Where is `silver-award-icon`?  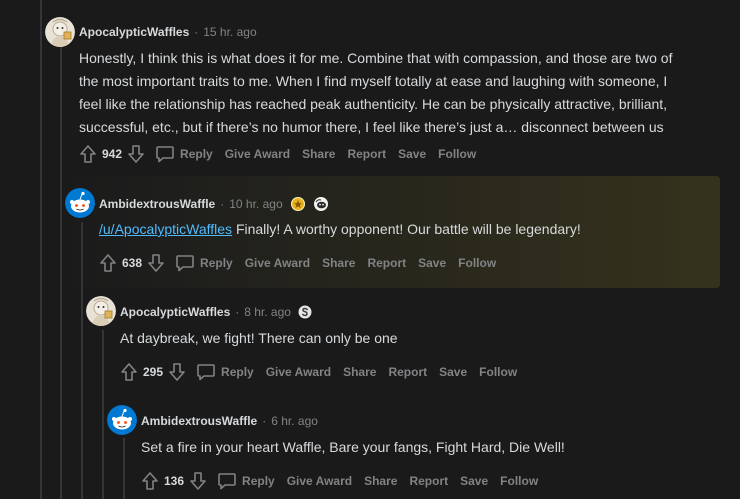 silver-award-icon is located at coordinates (305, 312).